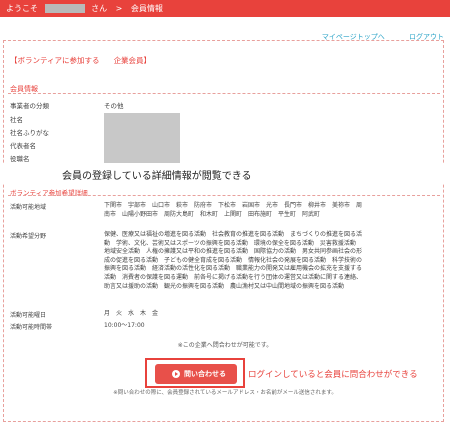 This screenshot has width=450, height=424. What do you see at coordinates (23, 146) in the screenshot?
I see `representative-label: 代表者名` at bounding box center [23, 146].